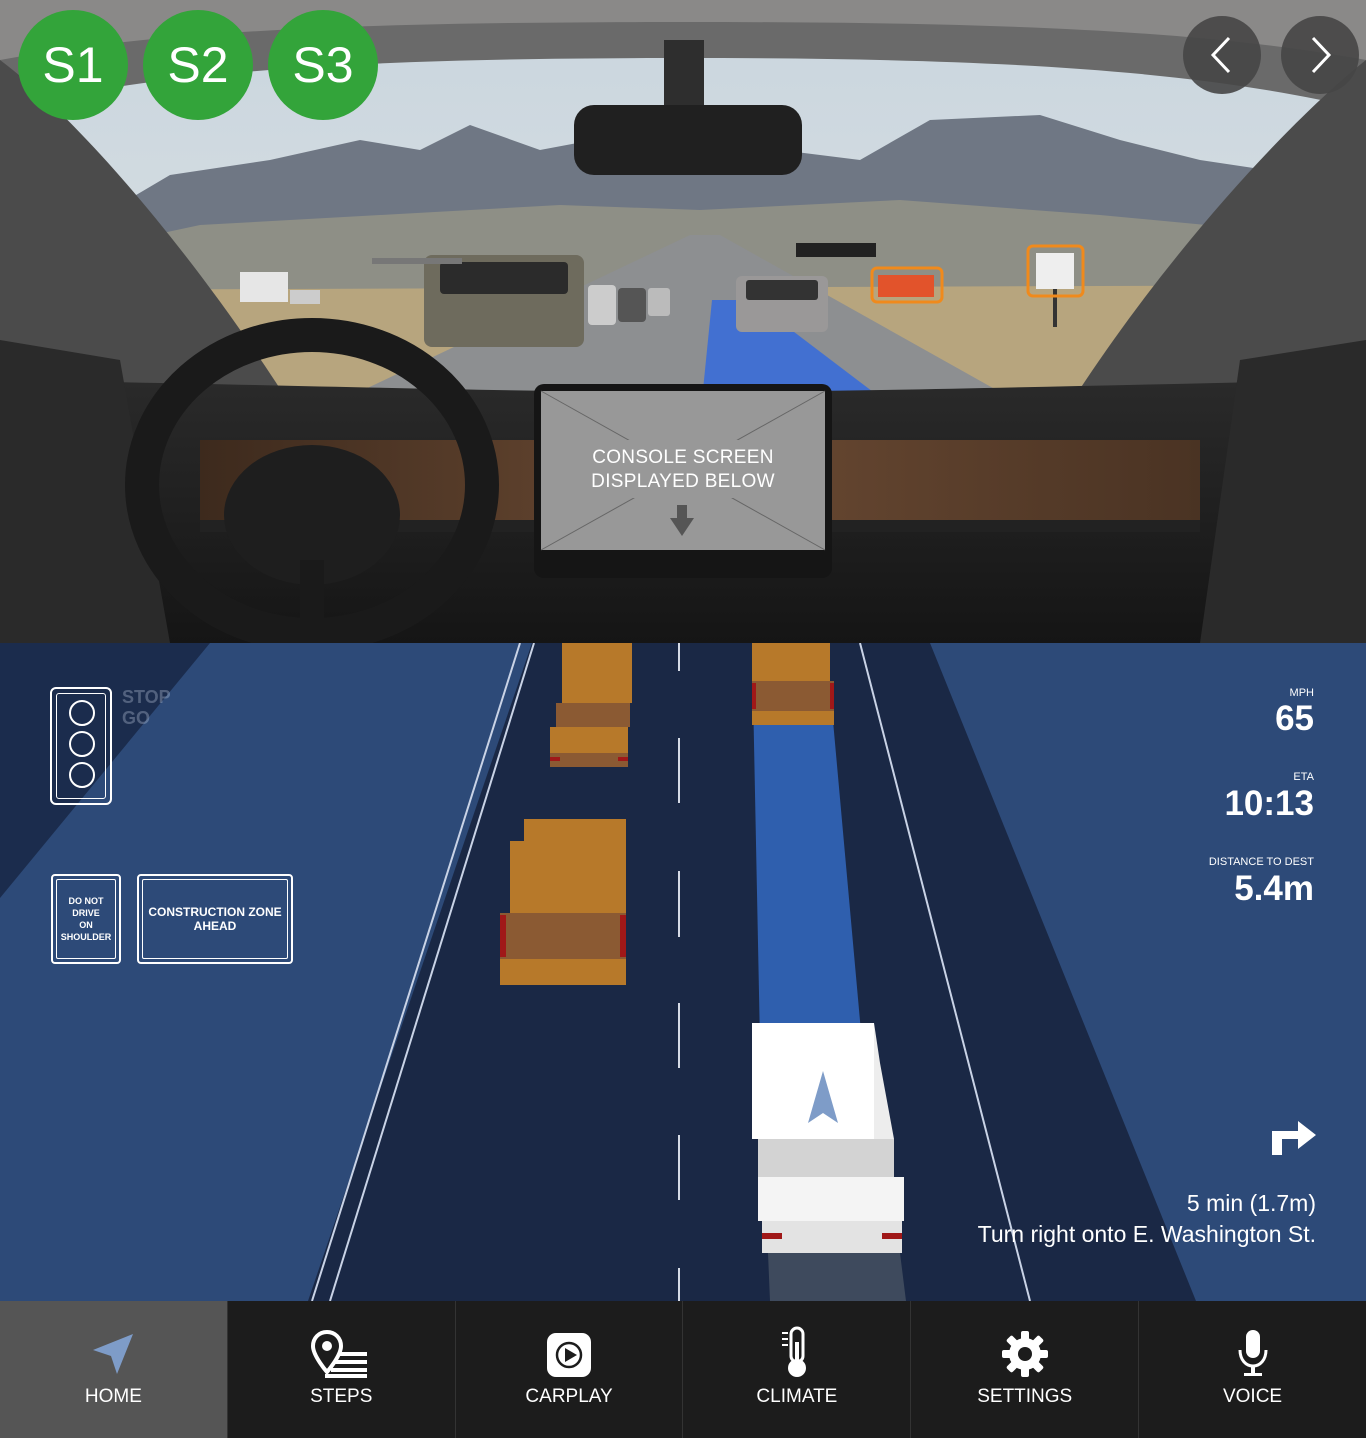 The image size is (1366, 1438). Describe the element at coordinates (1253, 1353) in the screenshot. I see `microphone-icon` at that location.